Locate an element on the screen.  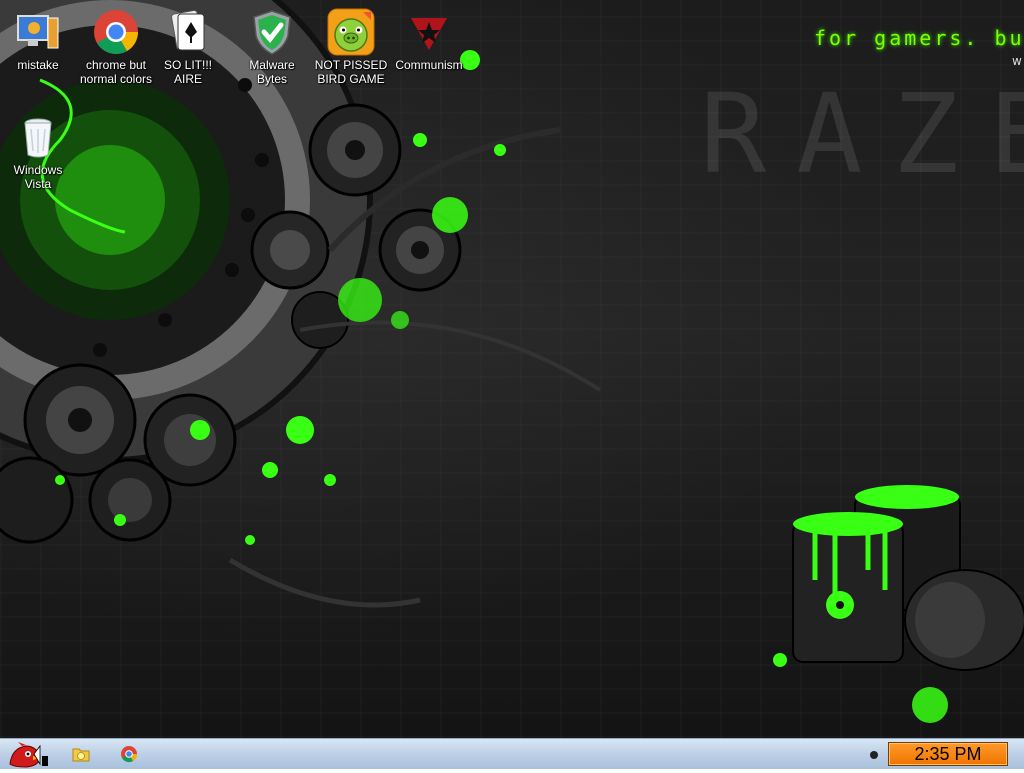
desktop-icon-label: Windows Vista is located at coordinates (38, 177).